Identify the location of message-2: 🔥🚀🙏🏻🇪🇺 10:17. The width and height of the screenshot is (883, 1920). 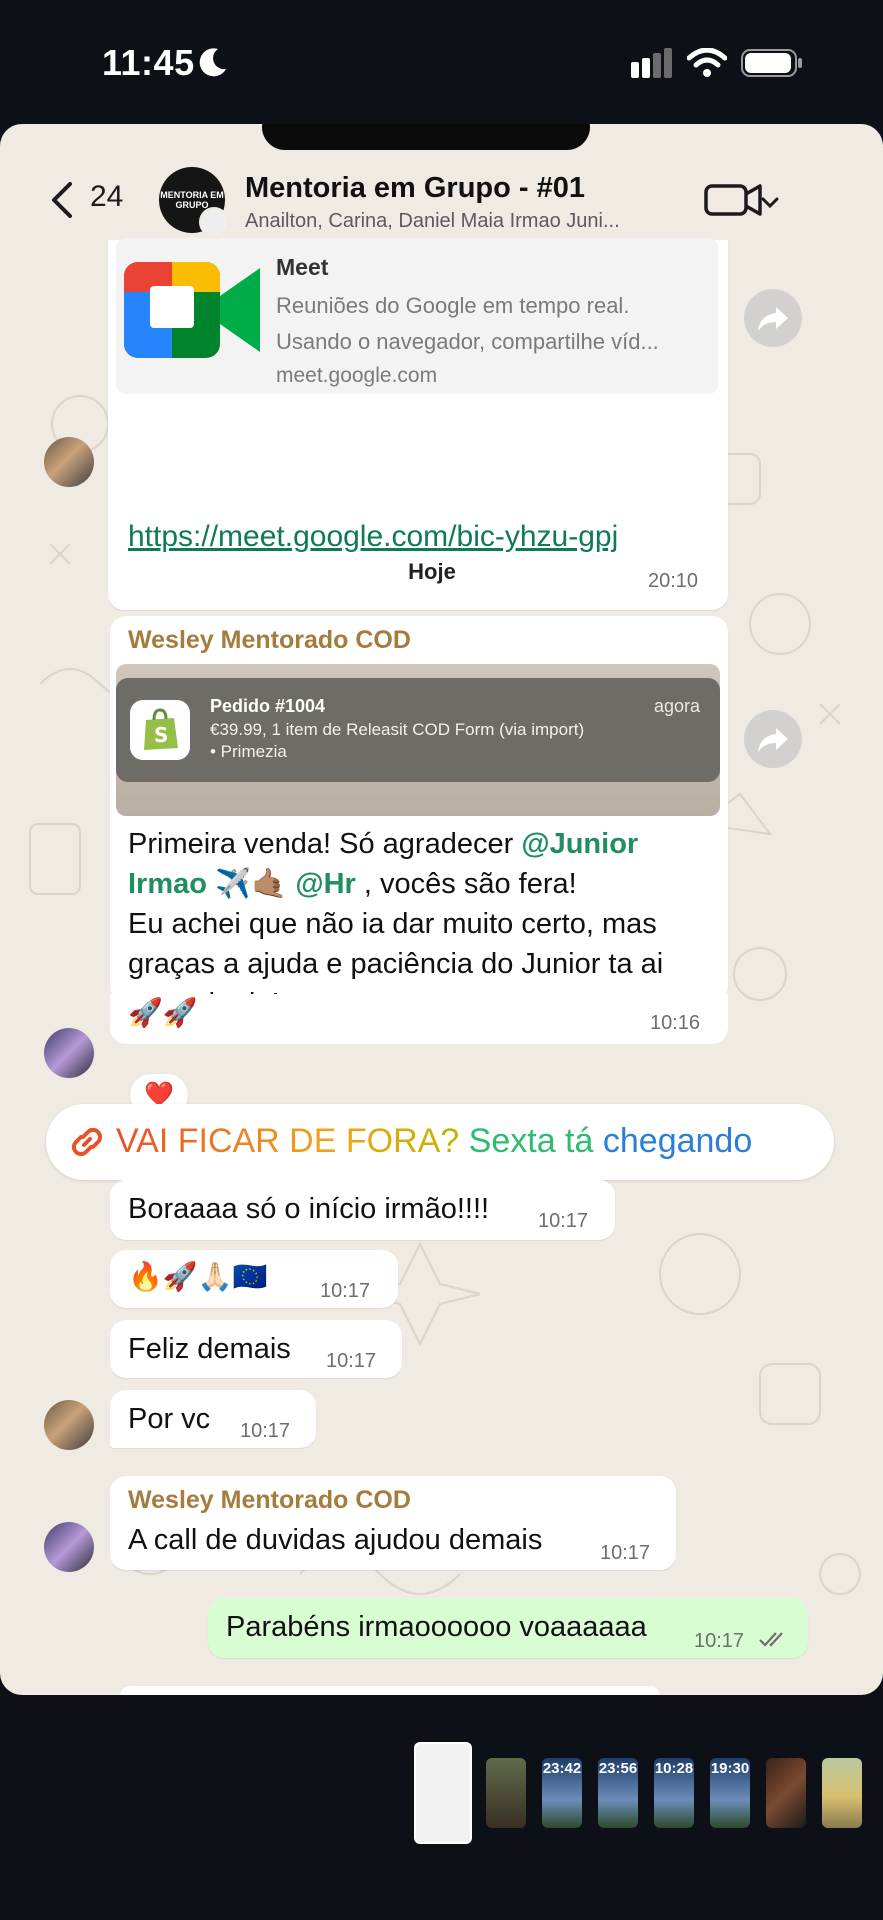
(254, 1279).